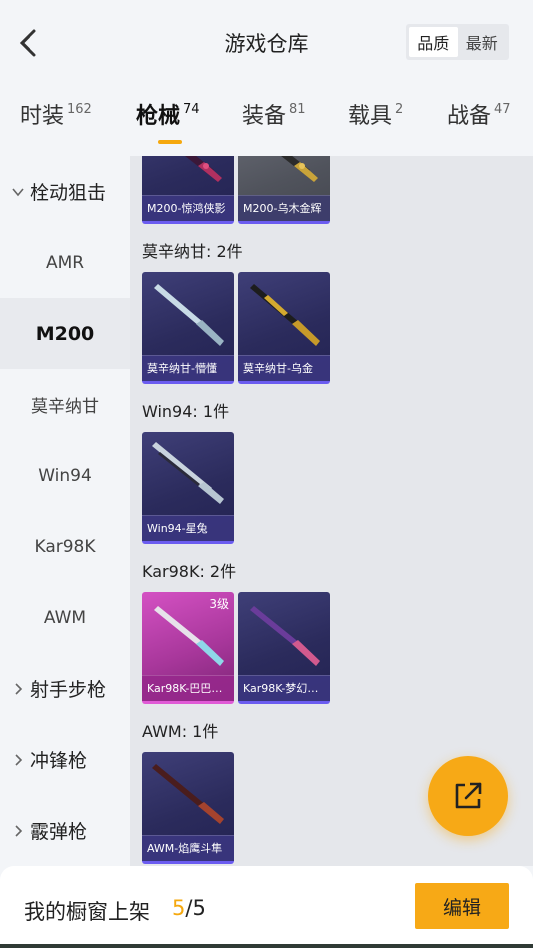 The image size is (533, 948). What do you see at coordinates (266, 946) in the screenshot?
I see `bottom-edge` at bounding box center [266, 946].